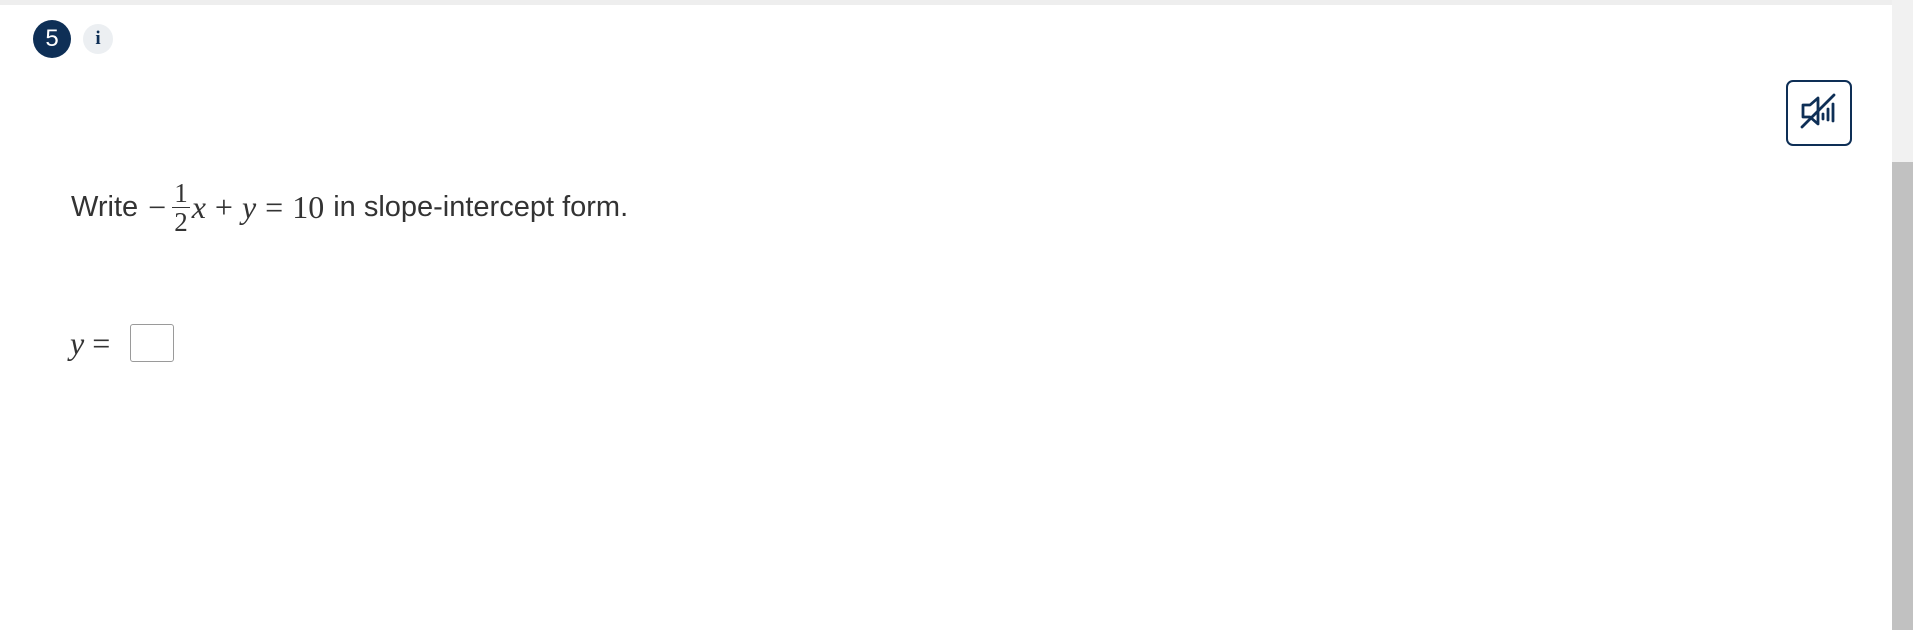  I want to click on plus-sign: +, so click(223, 206).